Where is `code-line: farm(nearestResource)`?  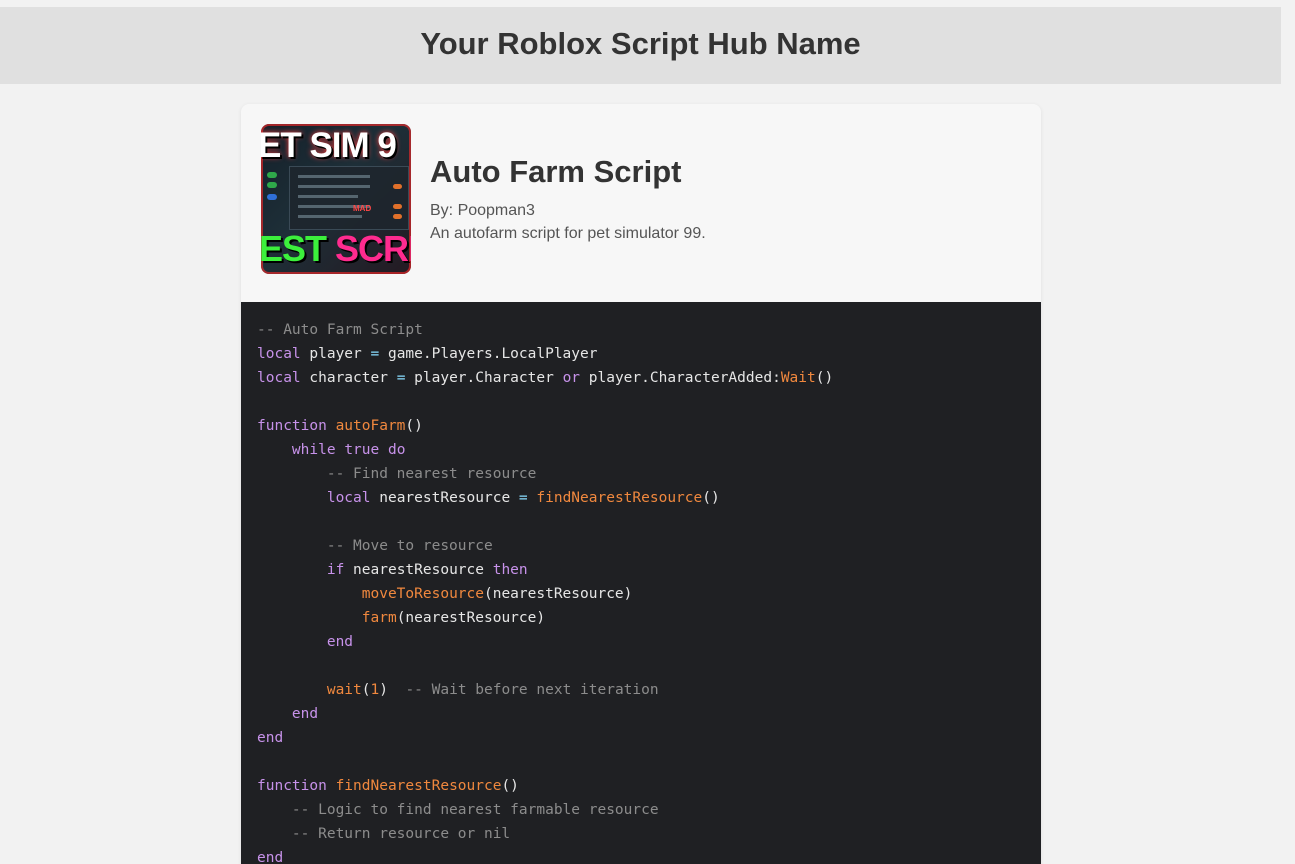
code-line: farm(nearestResource) is located at coordinates (545, 618).